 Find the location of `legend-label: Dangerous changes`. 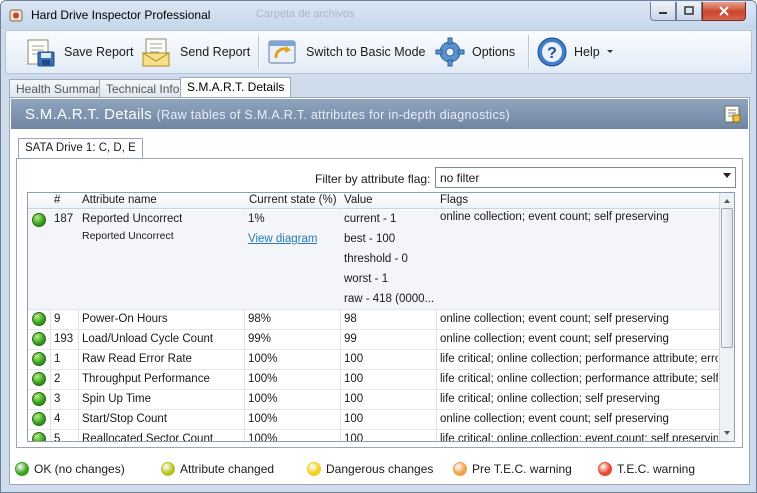

legend-label: Dangerous changes is located at coordinates (380, 469).